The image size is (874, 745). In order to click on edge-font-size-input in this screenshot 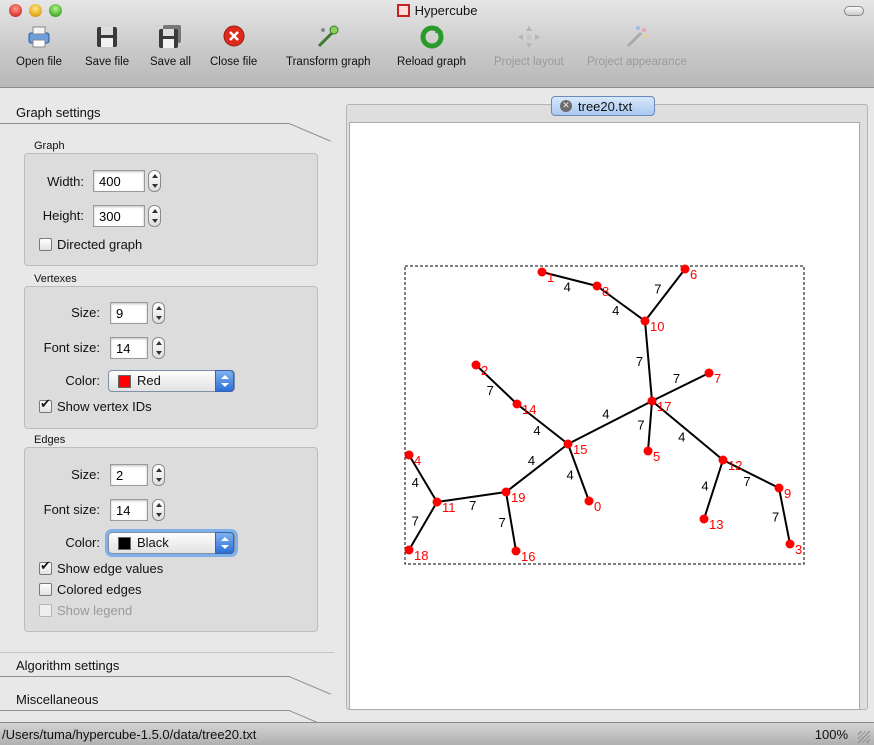, I will do `click(129, 510)`.